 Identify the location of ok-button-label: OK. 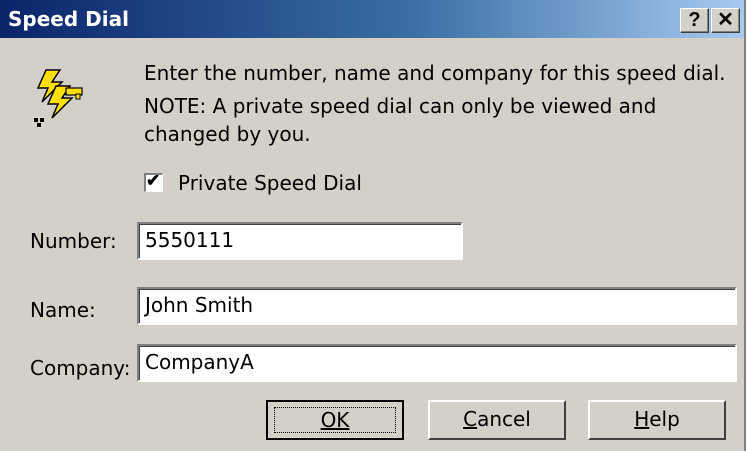
(335, 420).